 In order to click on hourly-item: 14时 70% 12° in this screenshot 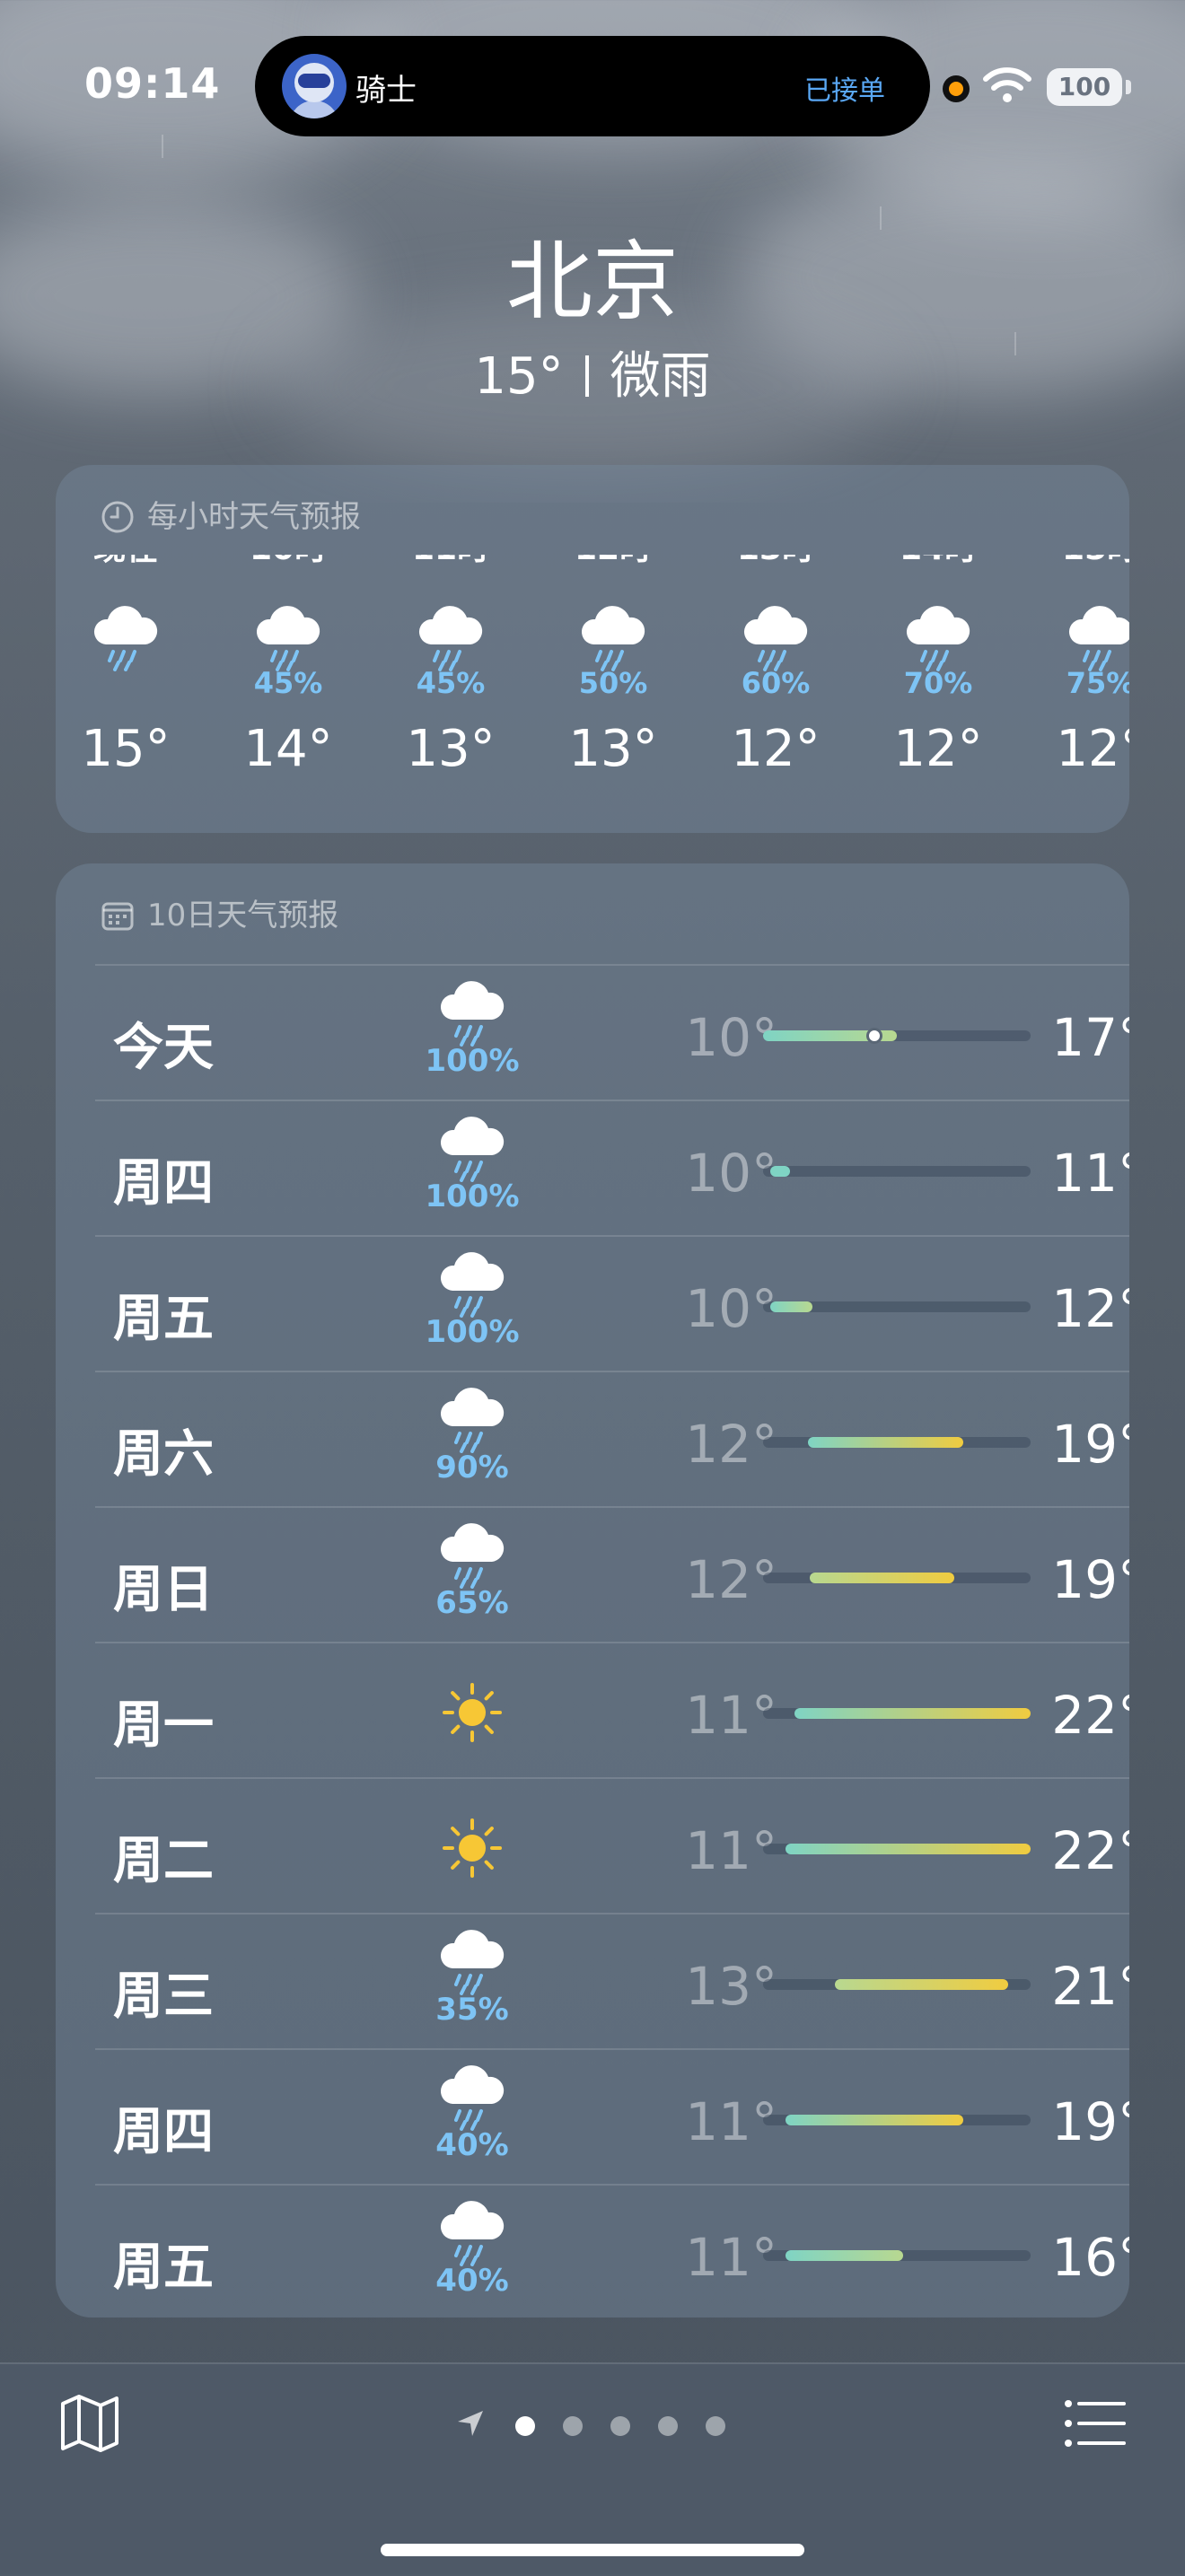, I will do `click(938, 666)`.